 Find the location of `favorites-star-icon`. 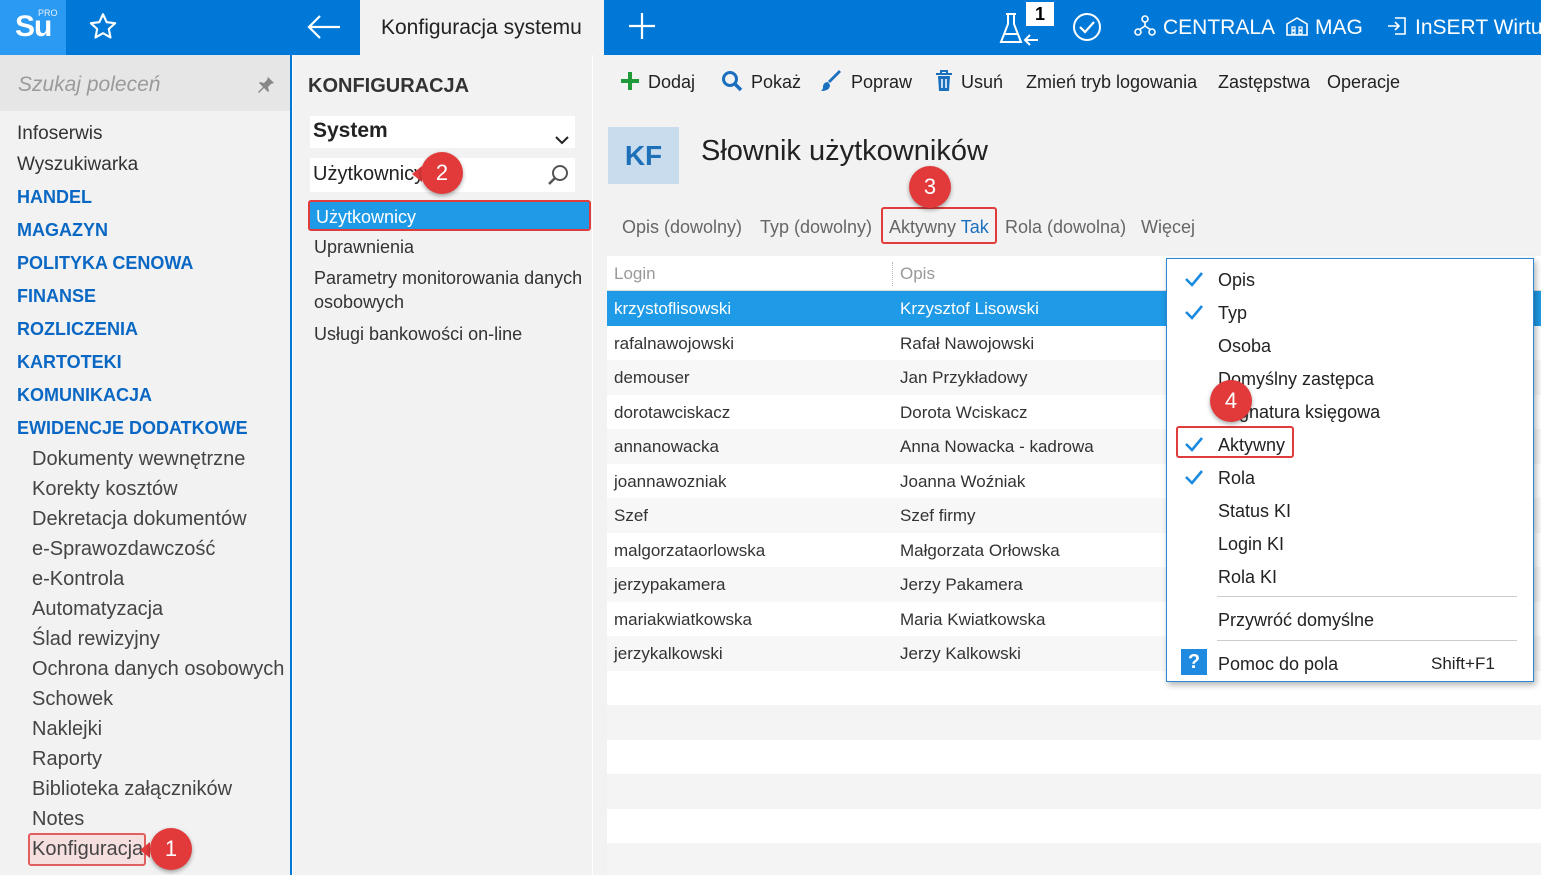

favorites-star-icon is located at coordinates (106, 27).